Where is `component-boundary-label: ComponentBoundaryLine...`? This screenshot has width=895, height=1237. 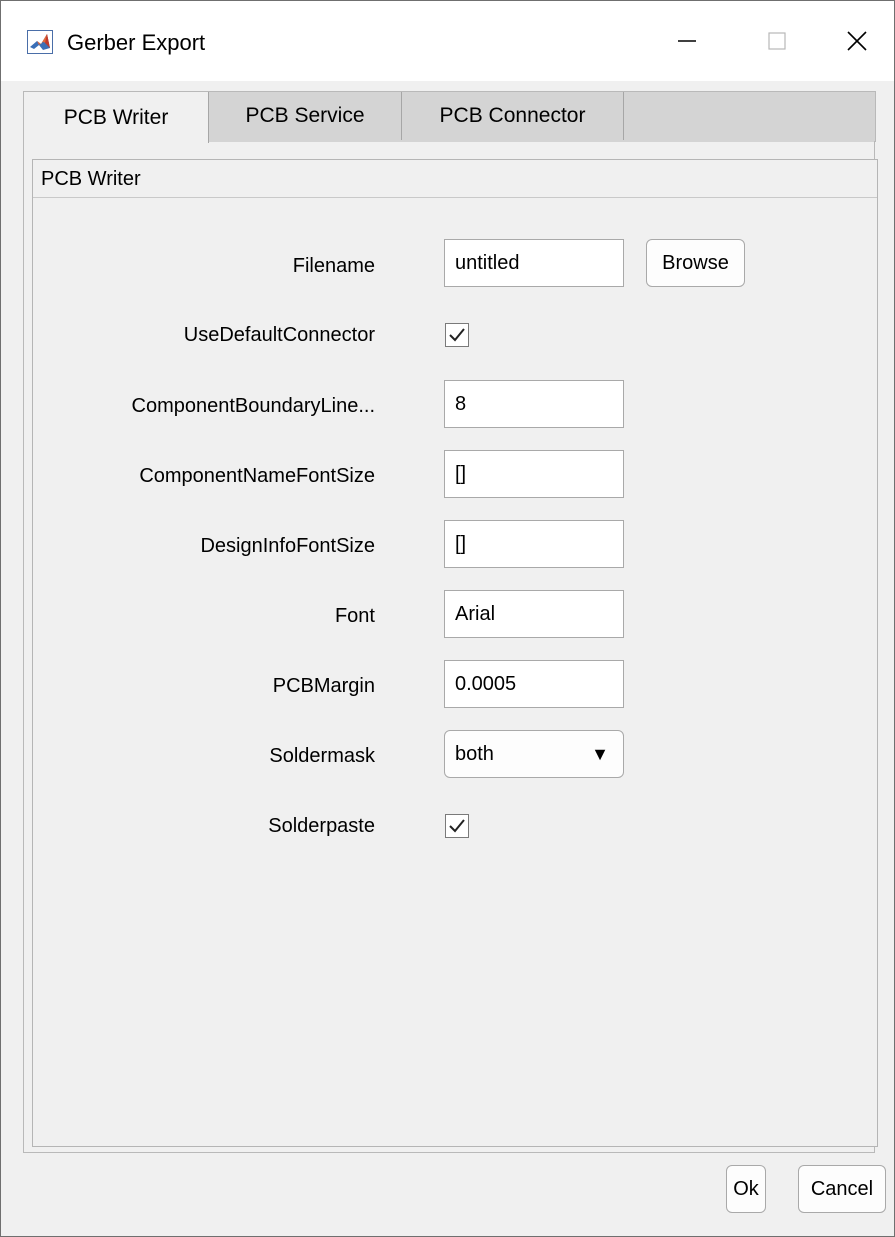
component-boundary-label: ComponentBoundaryLine... is located at coordinates (253, 406).